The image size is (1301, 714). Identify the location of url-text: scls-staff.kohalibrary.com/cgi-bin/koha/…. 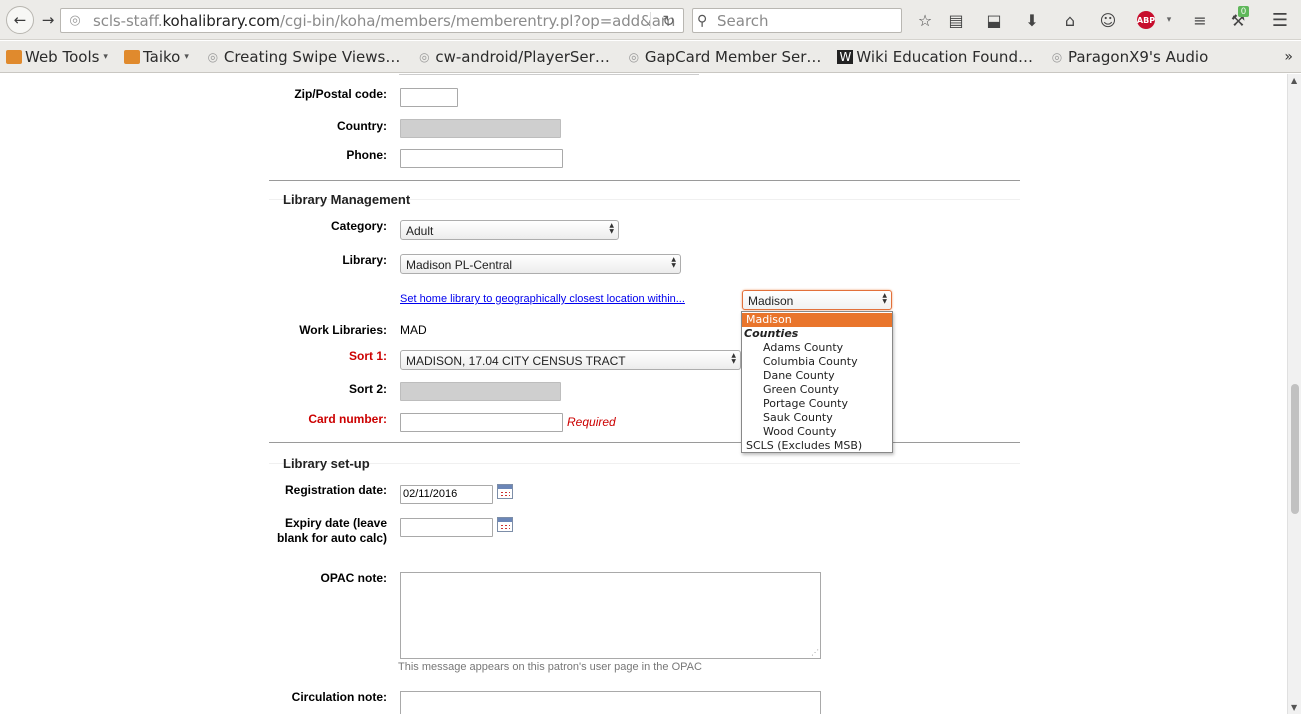
(384, 20).